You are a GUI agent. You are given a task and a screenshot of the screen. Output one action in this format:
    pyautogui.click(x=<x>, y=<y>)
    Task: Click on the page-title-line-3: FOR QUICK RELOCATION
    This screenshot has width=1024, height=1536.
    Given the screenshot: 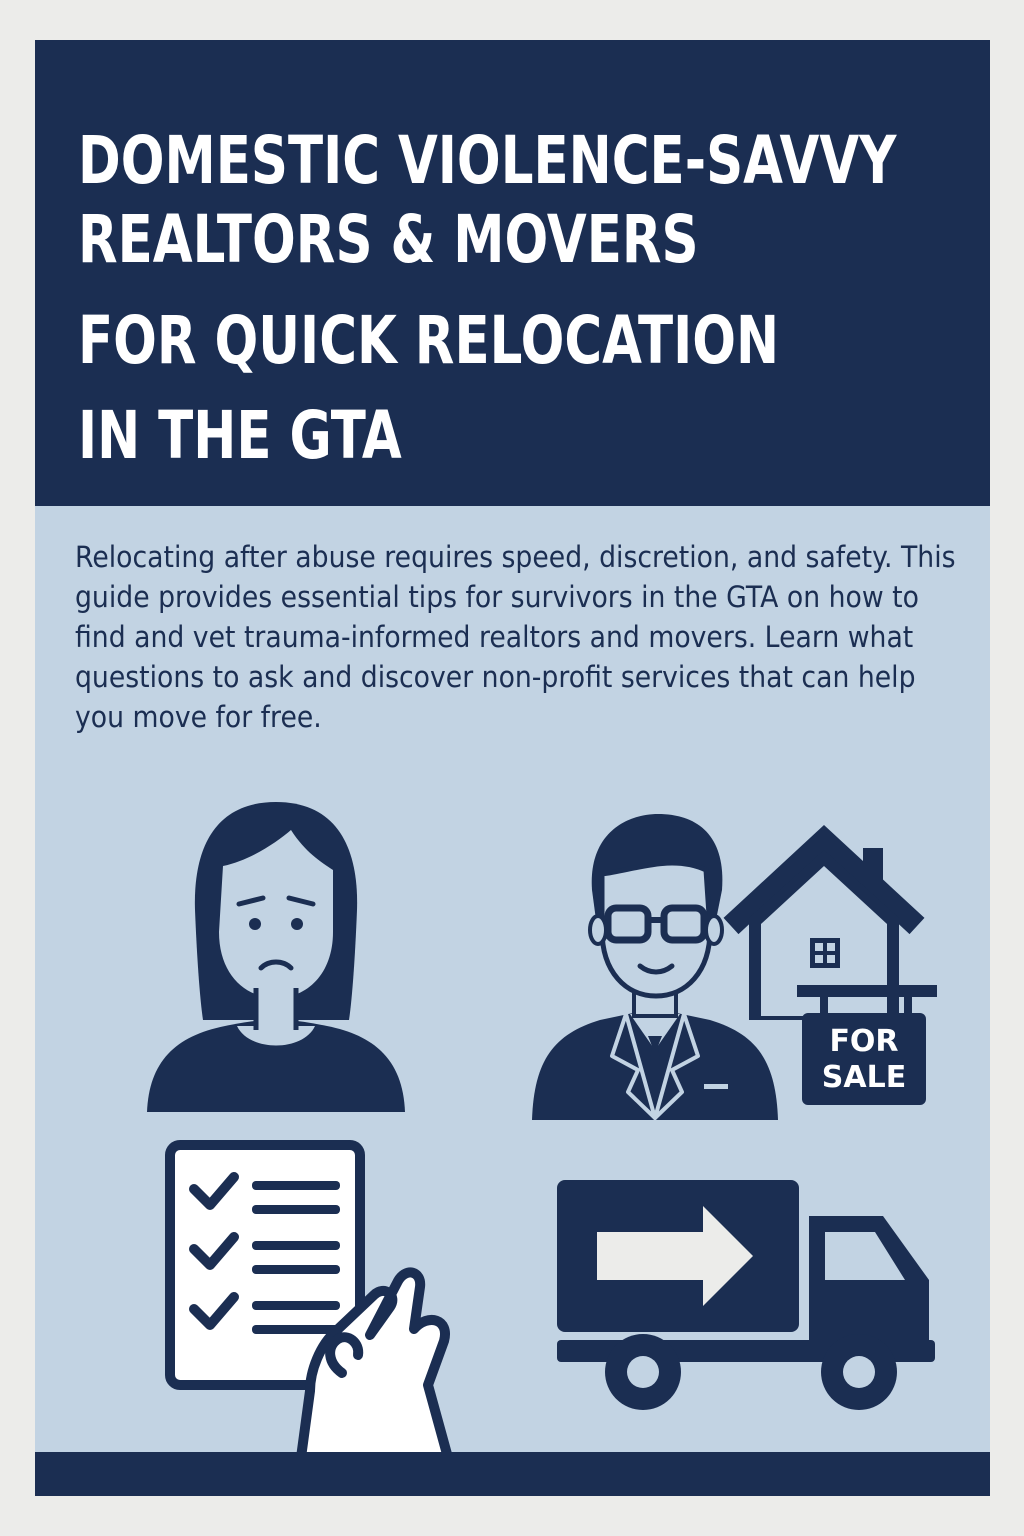 What is the action you would take?
    pyautogui.click(x=429, y=340)
    